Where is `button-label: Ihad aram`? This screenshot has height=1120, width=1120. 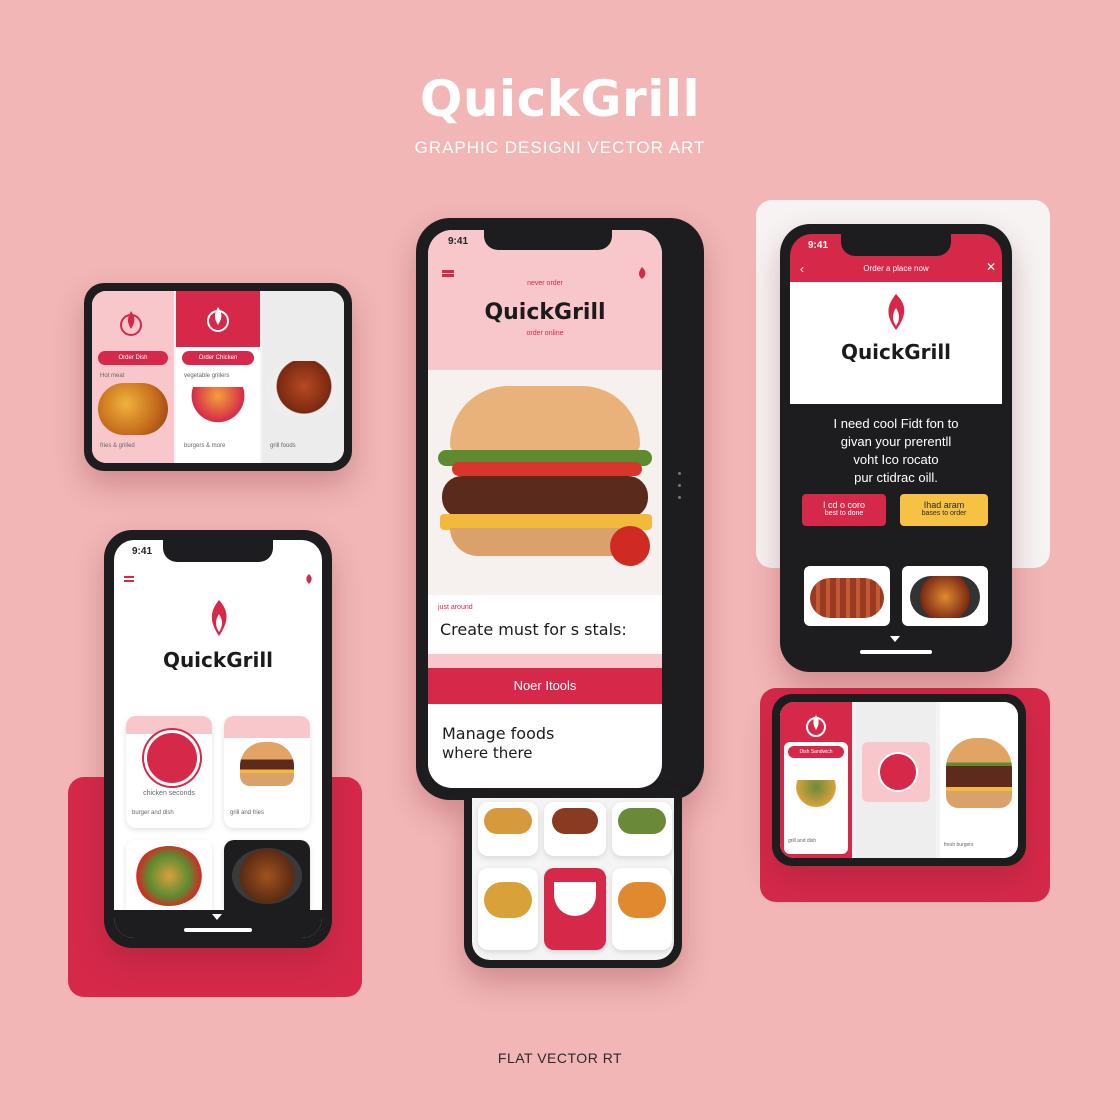 button-label: Ihad aram is located at coordinates (944, 505).